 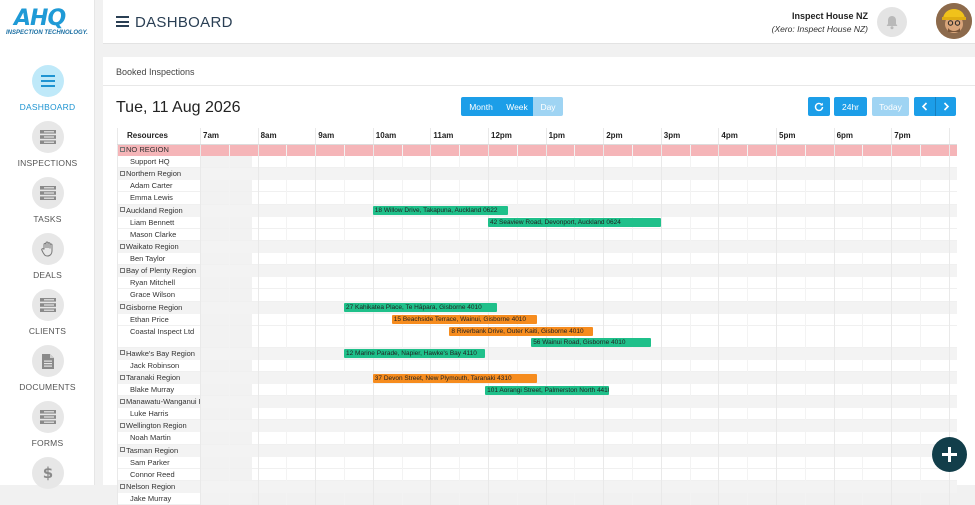 What do you see at coordinates (440, 211) in the screenshot?
I see `inspection-event: 18 Willow Drive, Takapuna, Auckland 0622` at bounding box center [440, 211].